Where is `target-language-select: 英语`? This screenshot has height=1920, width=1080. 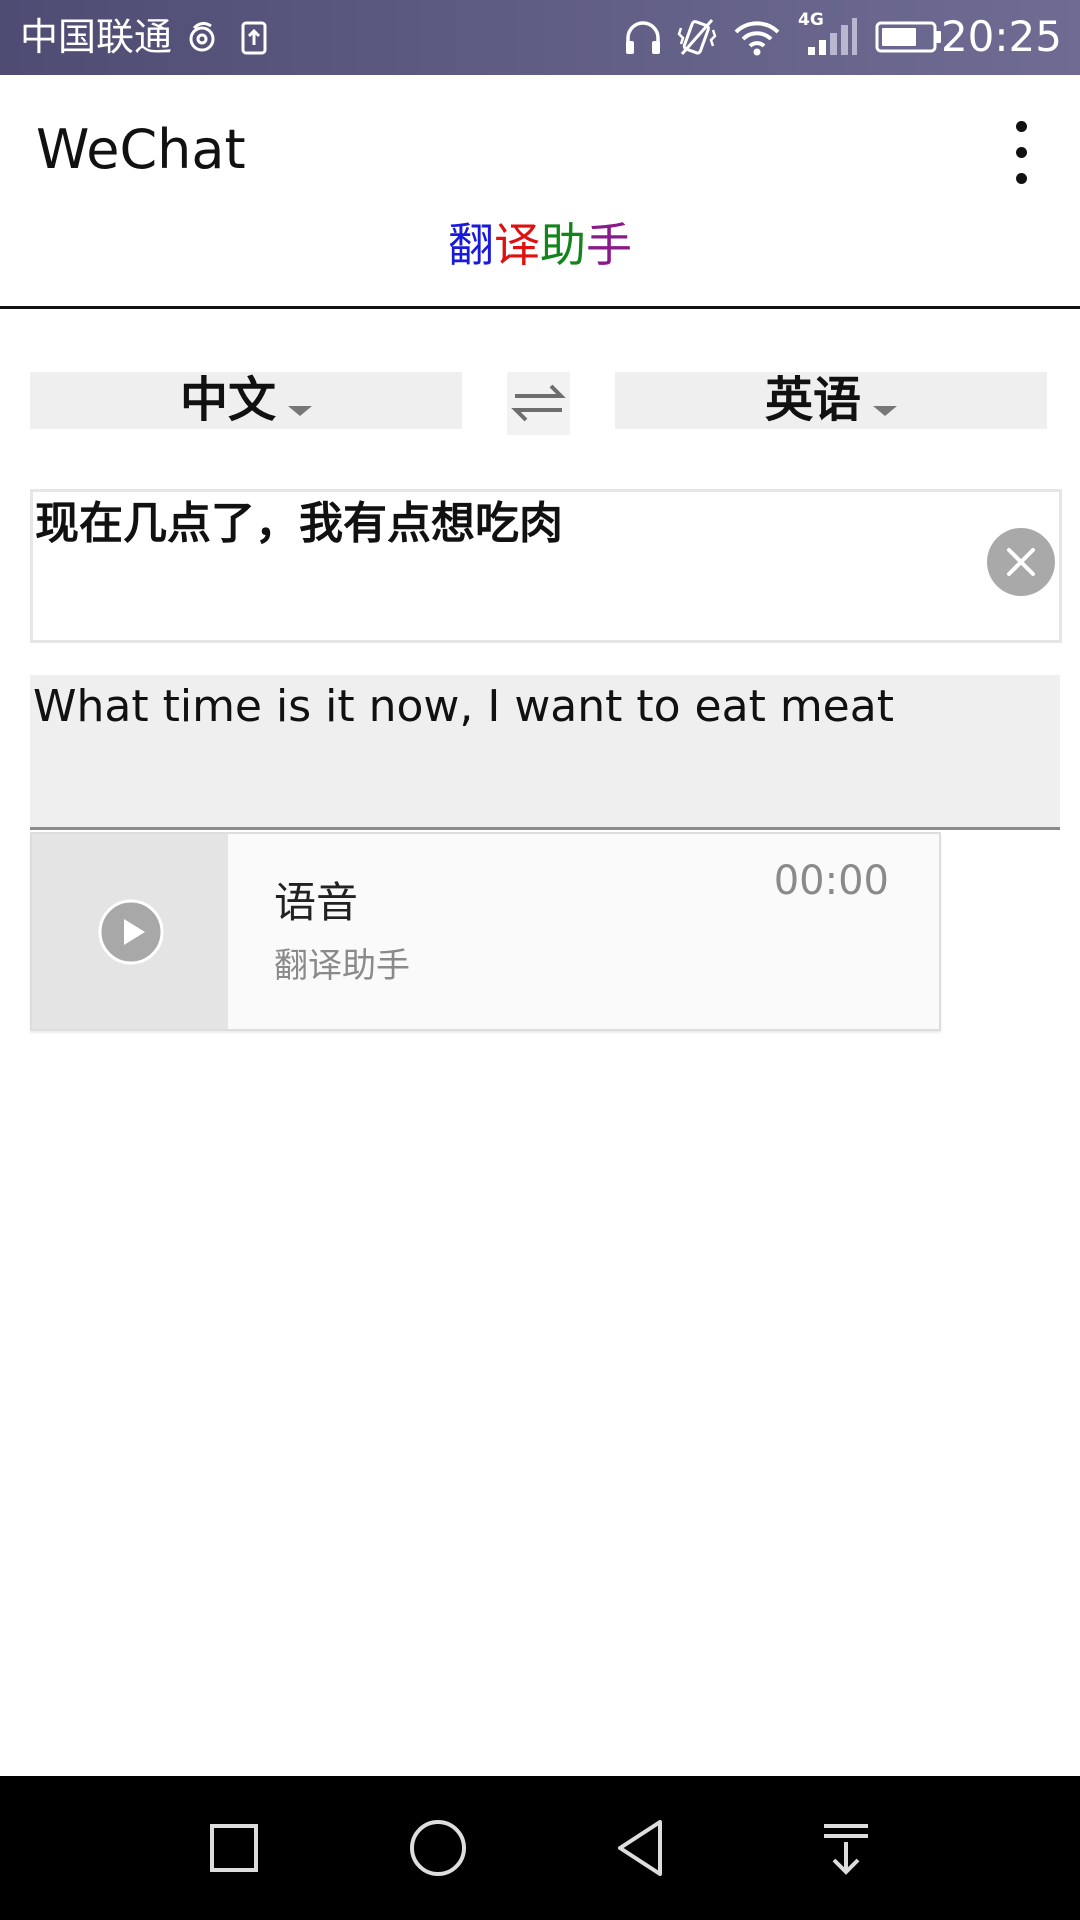 target-language-select: 英语 is located at coordinates (831, 400).